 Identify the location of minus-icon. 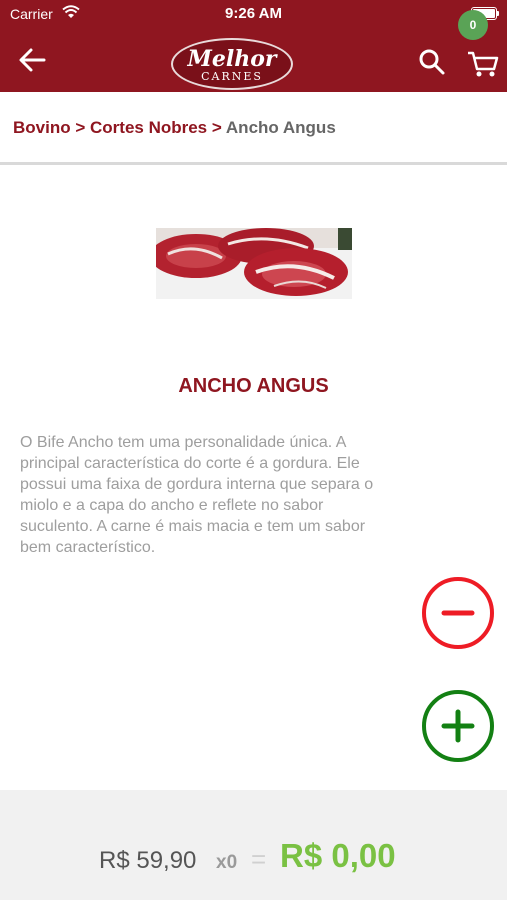
(458, 613).